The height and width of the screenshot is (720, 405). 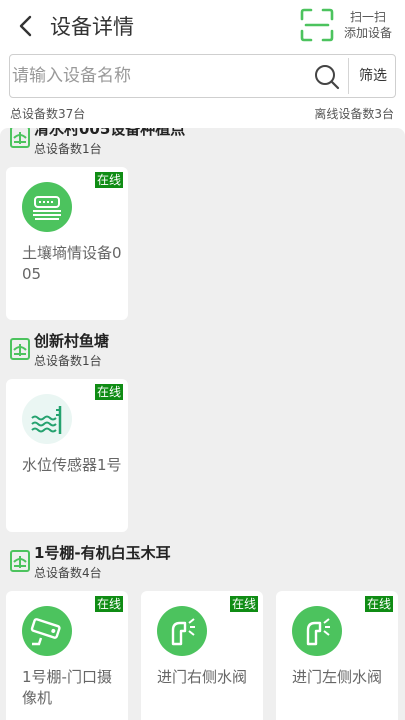 What do you see at coordinates (72, 263) in the screenshot?
I see `device-name: 土壤墒情设备005` at bounding box center [72, 263].